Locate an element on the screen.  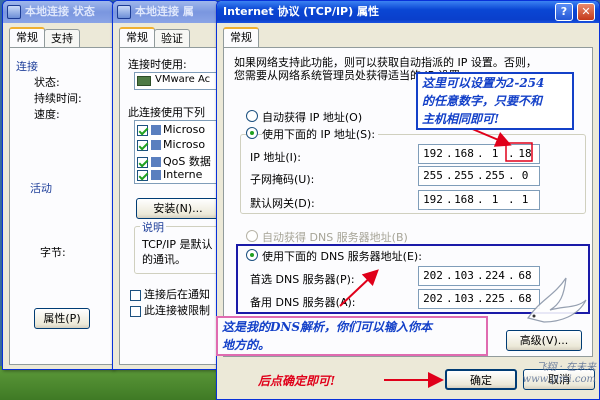
list-item: Interne is located at coordinates (169, 174).